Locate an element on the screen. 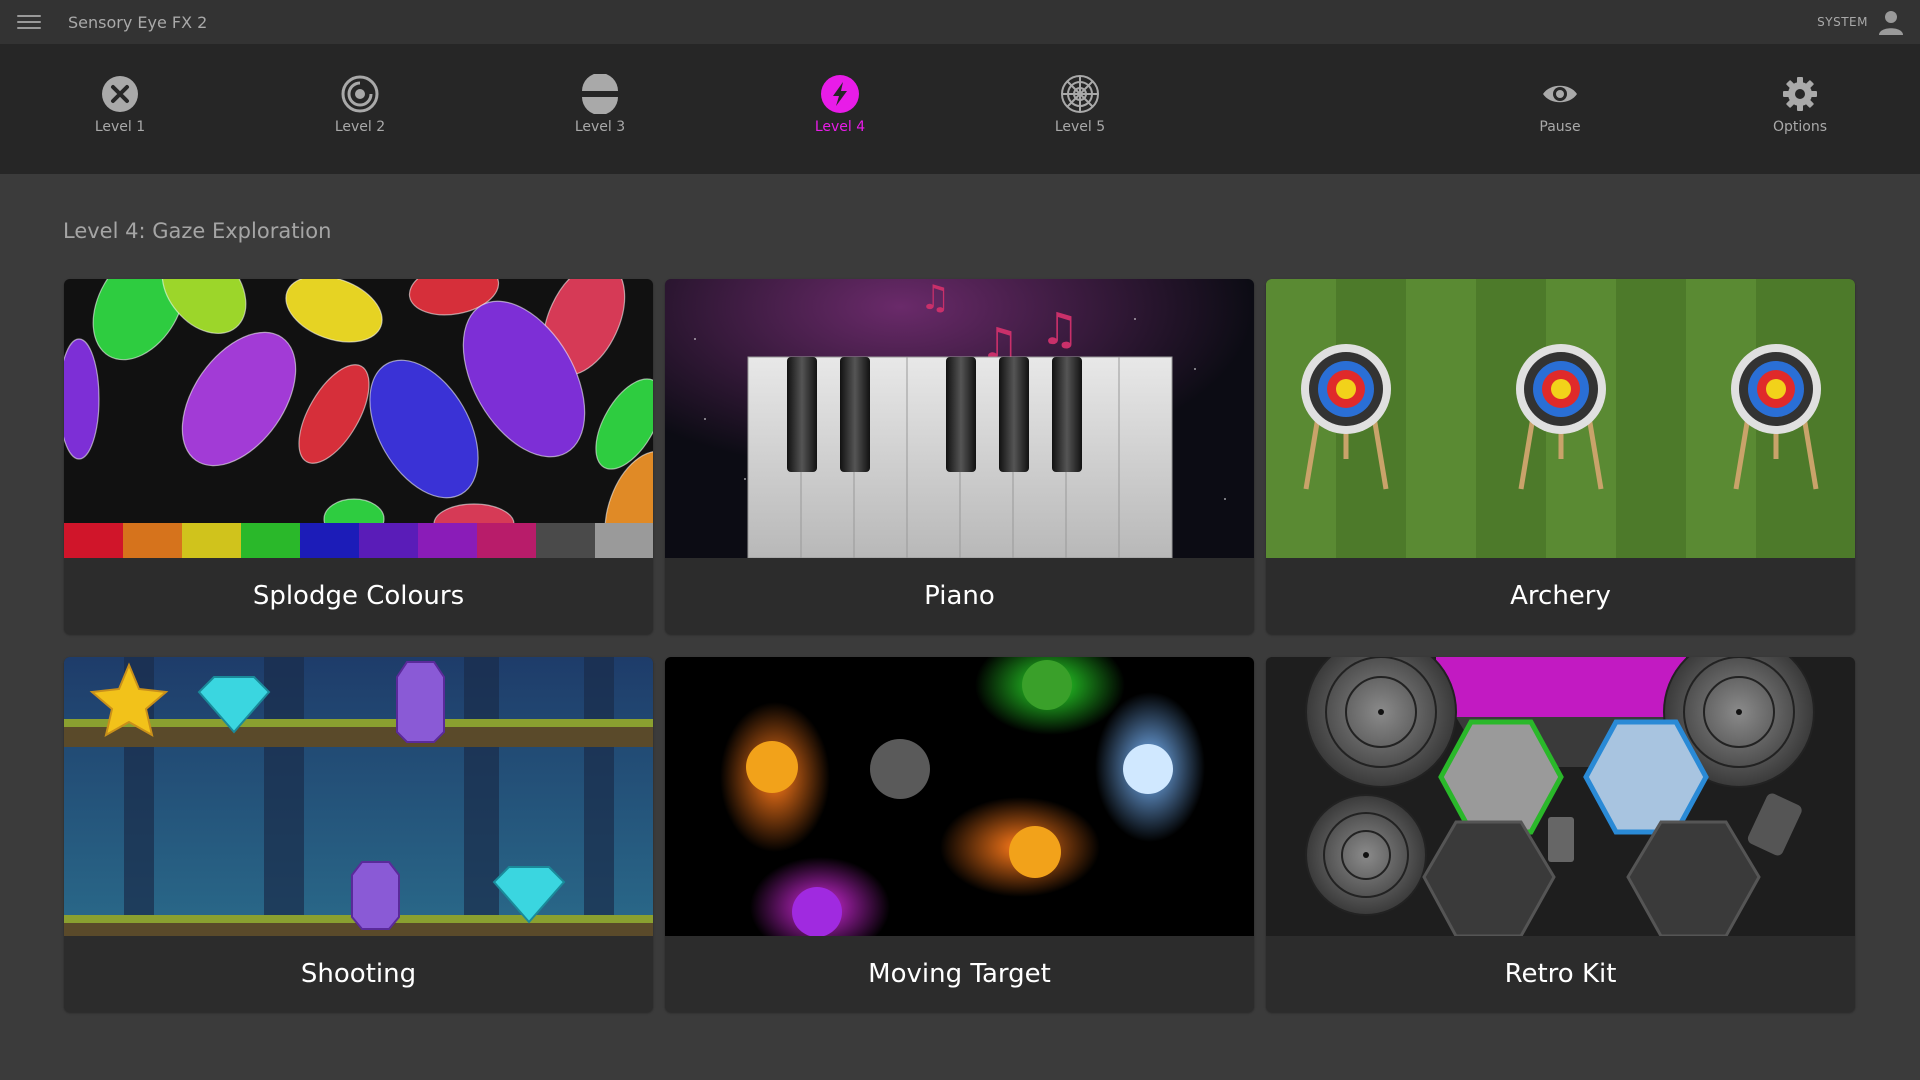  nav-level-3: Level 3 is located at coordinates (600, 109).